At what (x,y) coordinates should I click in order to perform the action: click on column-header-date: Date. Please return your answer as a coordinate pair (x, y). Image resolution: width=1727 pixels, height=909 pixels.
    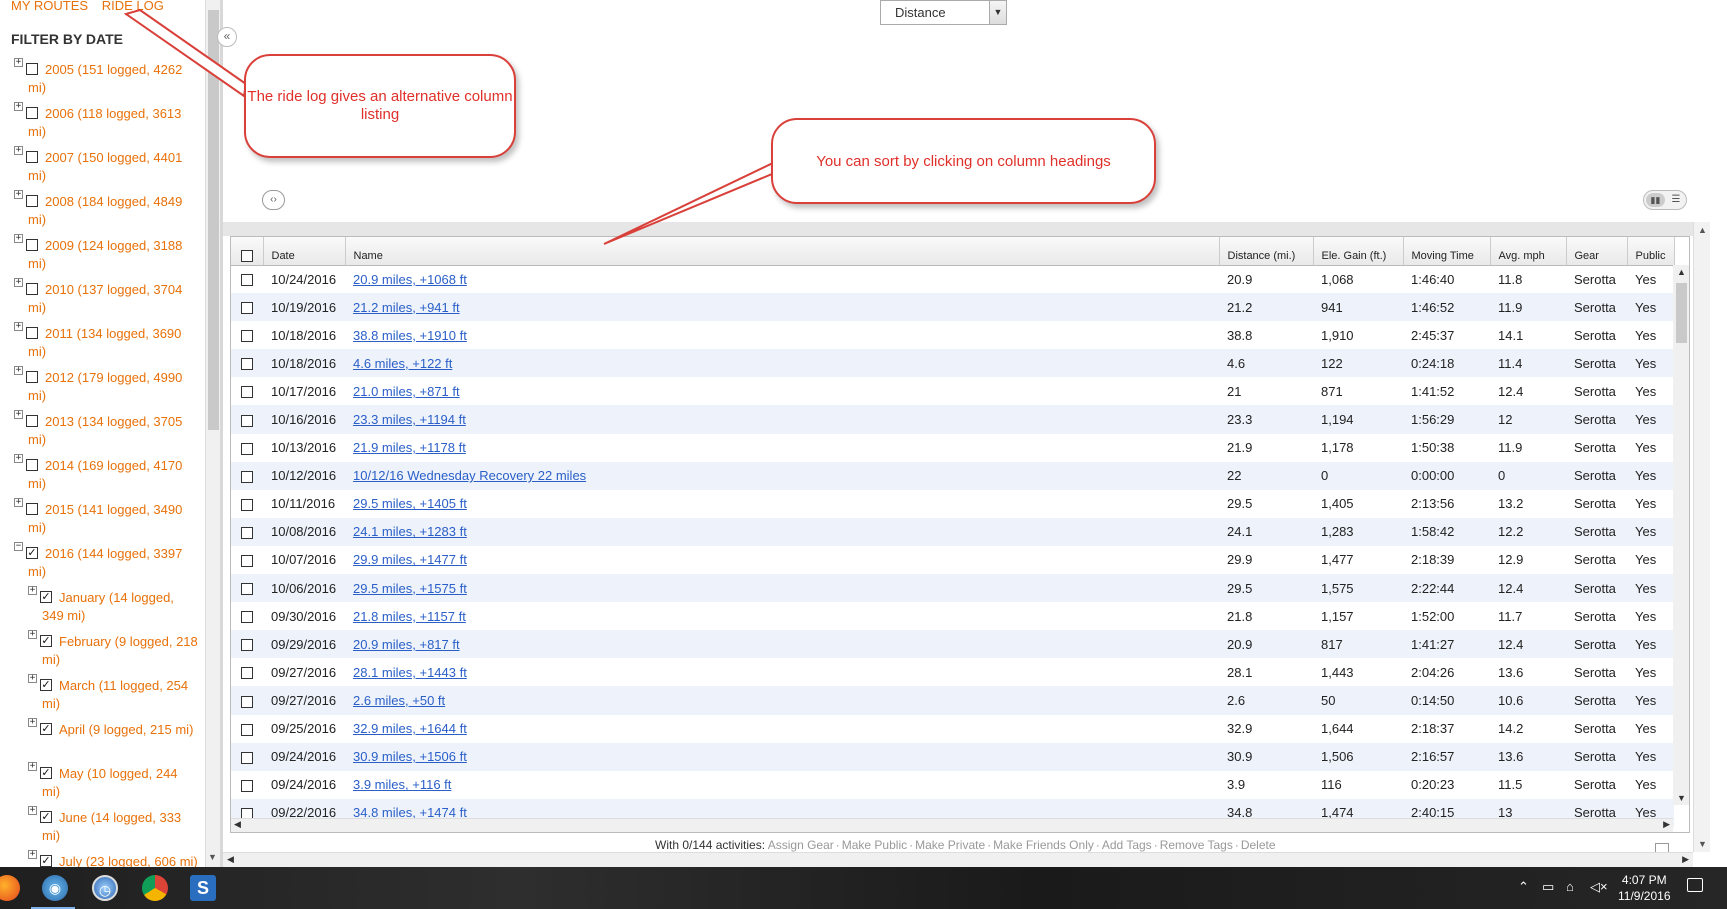
    Looking at the image, I should click on (304, 251).